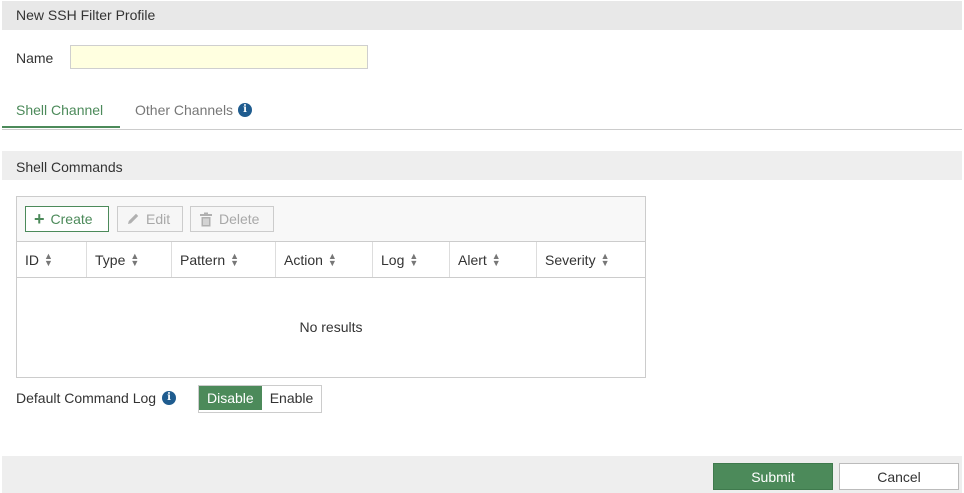 The image size is (964, 493). What do you see at coordinates (158, 219) in the screenshot?
I see `edit-label: Edit` at bounding box center [158, 219].